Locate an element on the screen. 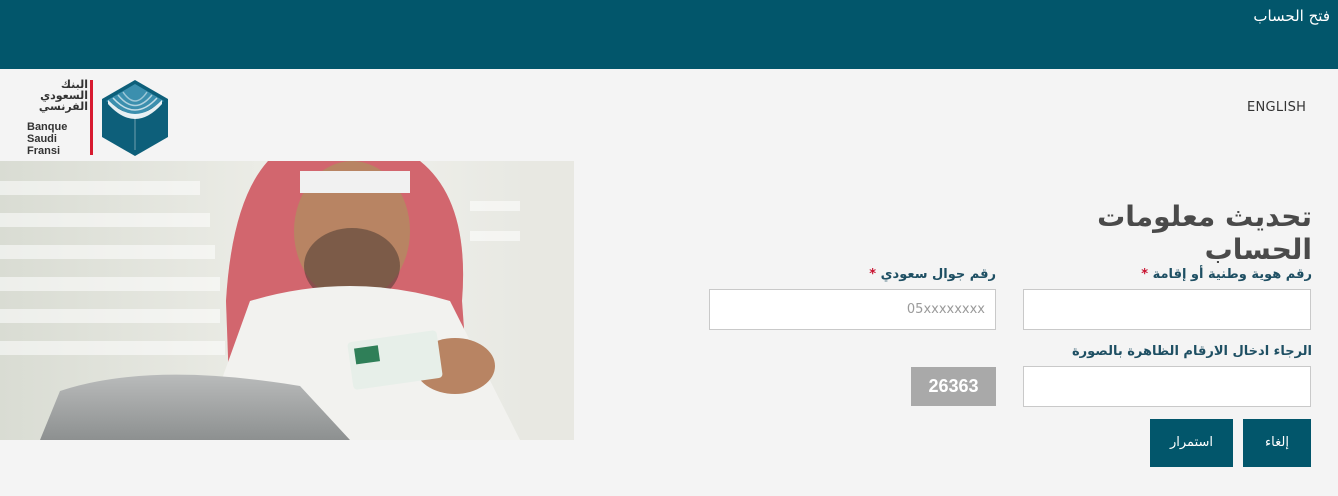  language-switch-link: ENGLISH is located at coordinates (1276, 107).